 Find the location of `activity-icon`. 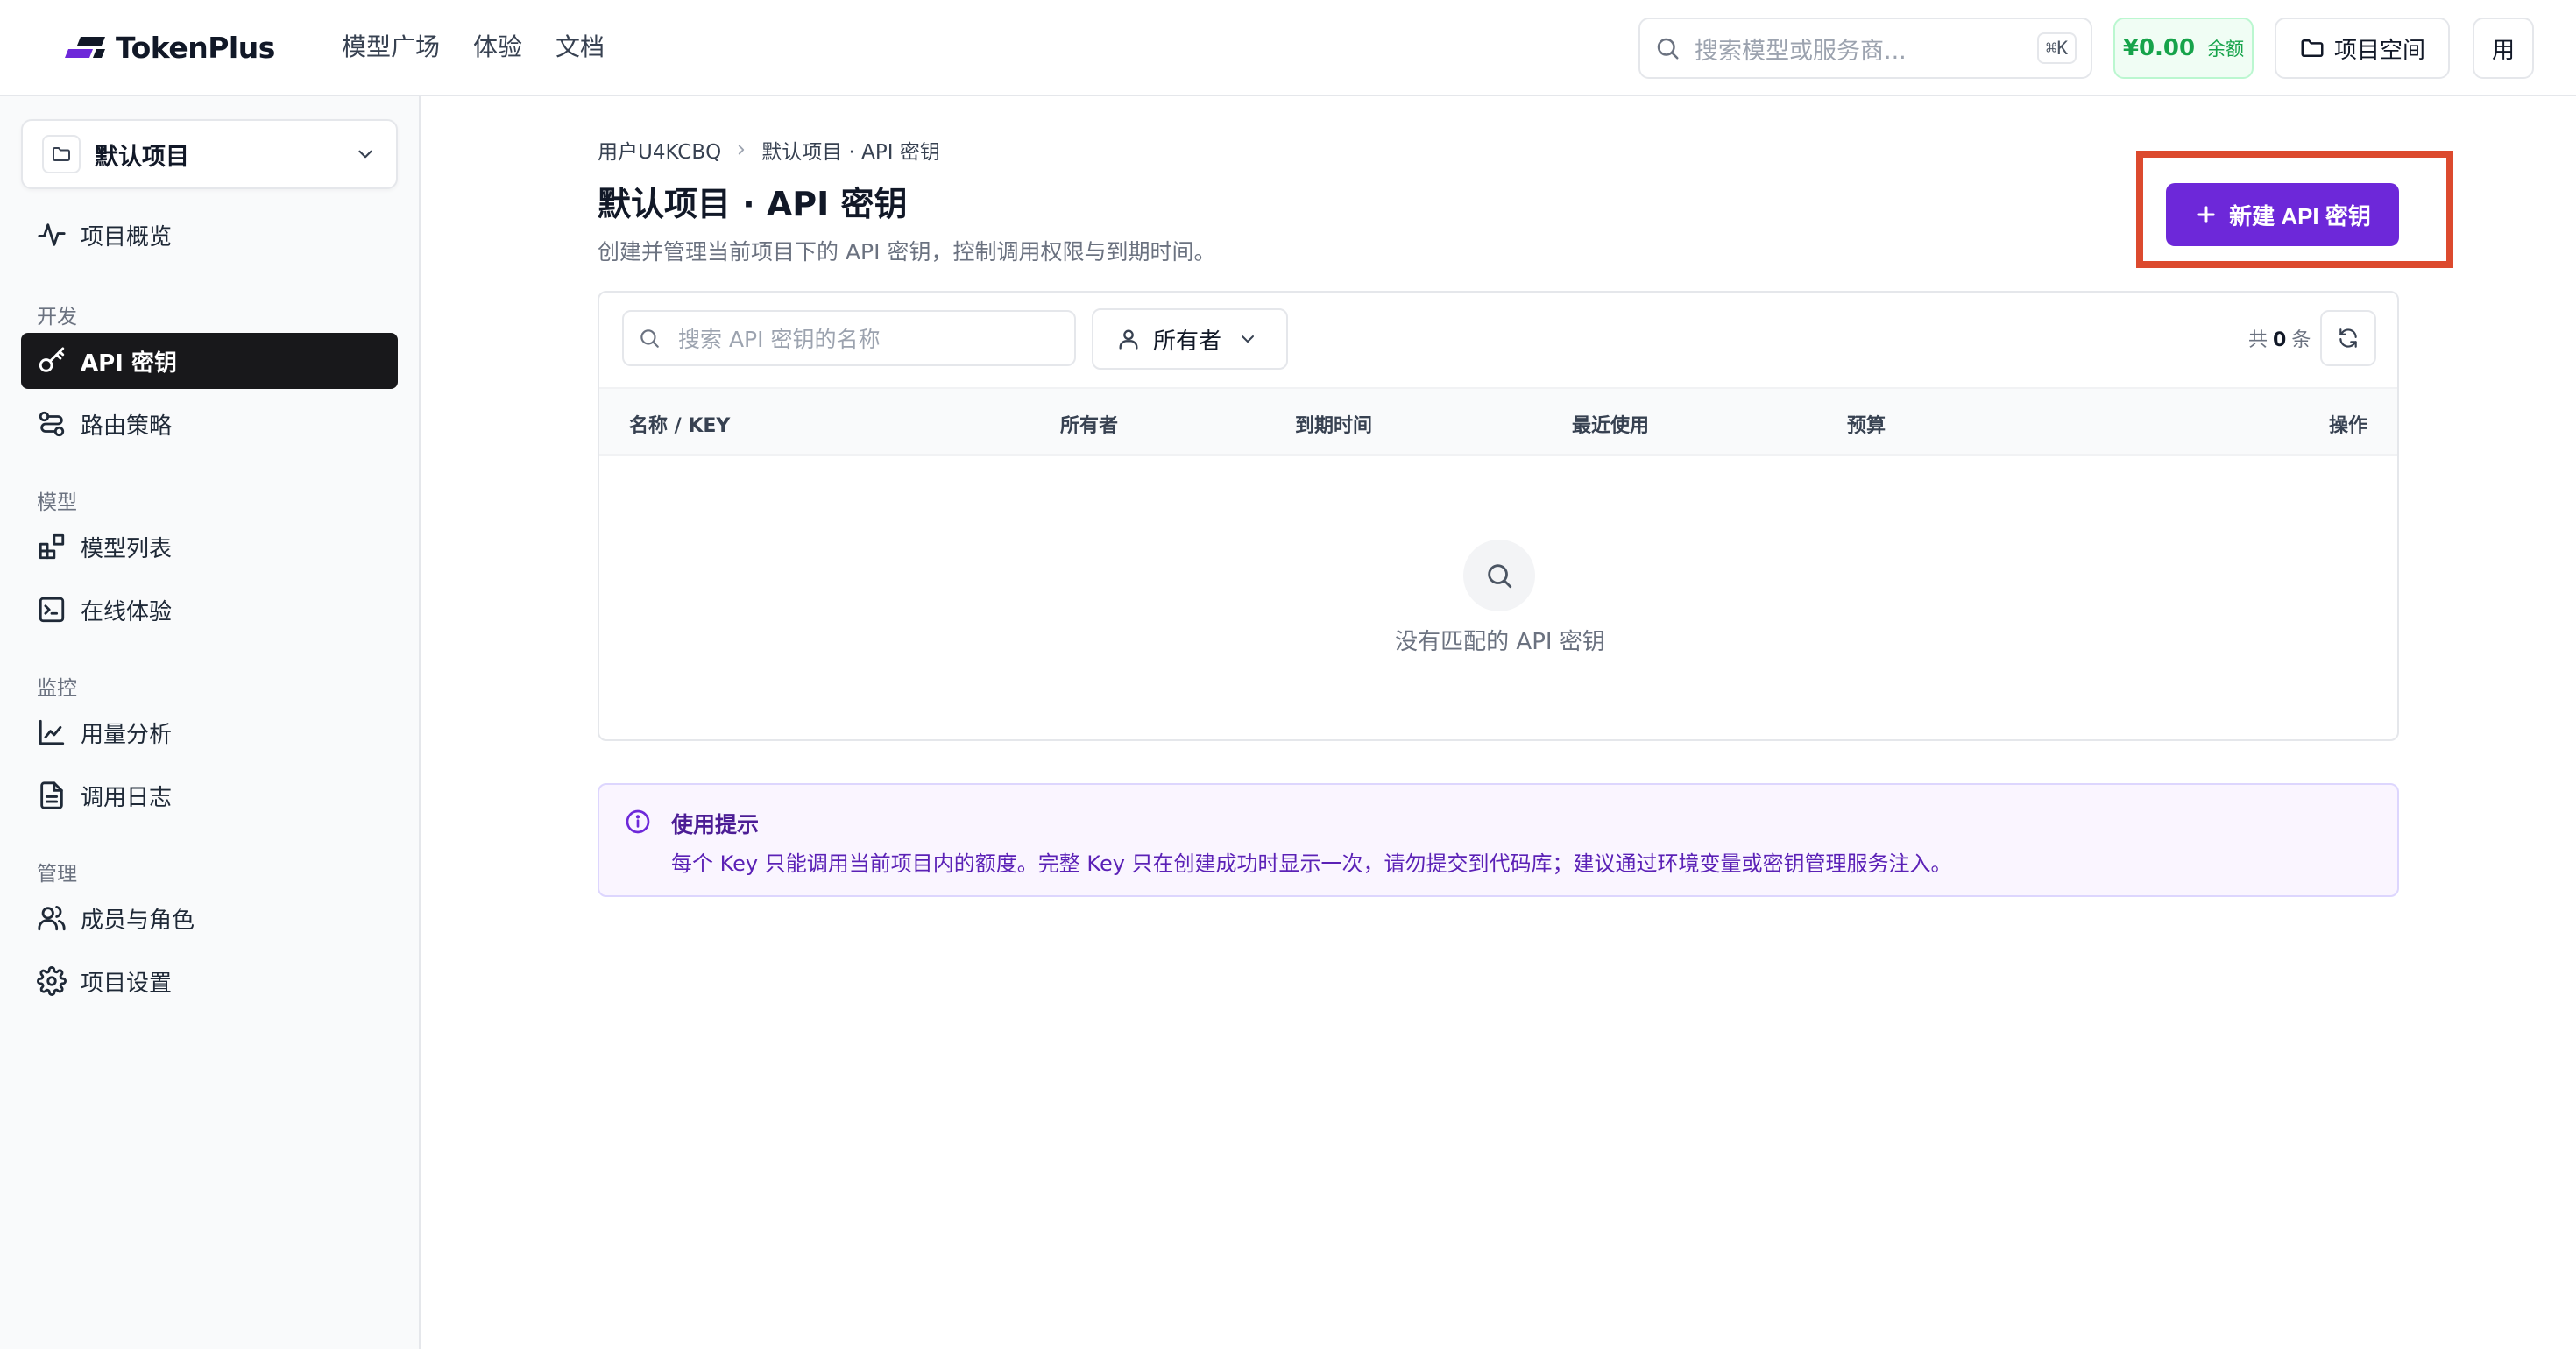

activity-icon is located at coordinates (52, 234).